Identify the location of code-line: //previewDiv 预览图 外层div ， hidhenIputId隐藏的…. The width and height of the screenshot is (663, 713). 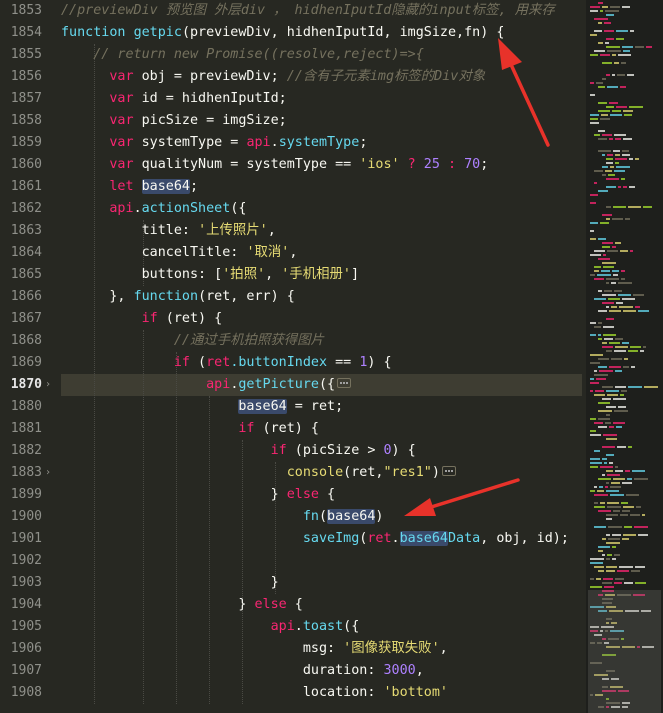
(308, 11).